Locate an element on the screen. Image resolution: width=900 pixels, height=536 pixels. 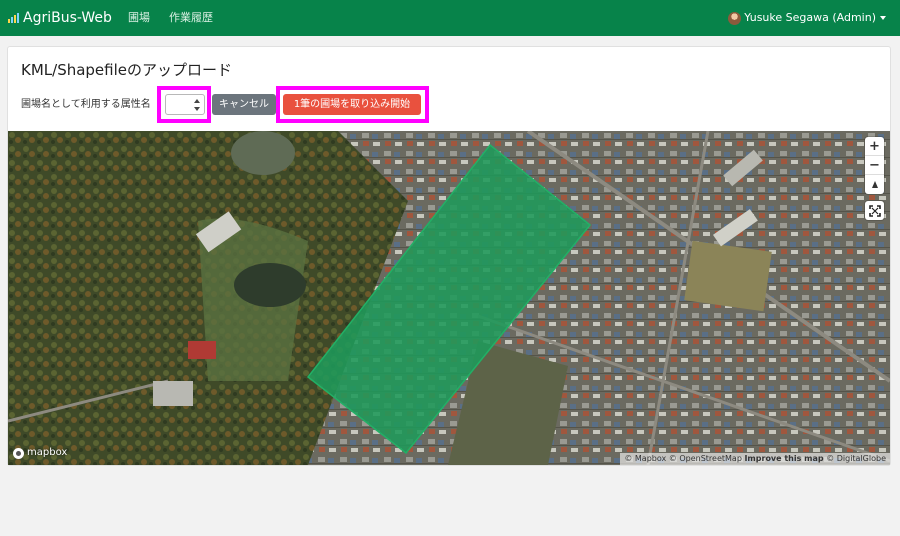
brand-name: AgriBus-Web is located at coordinates (67, 18).